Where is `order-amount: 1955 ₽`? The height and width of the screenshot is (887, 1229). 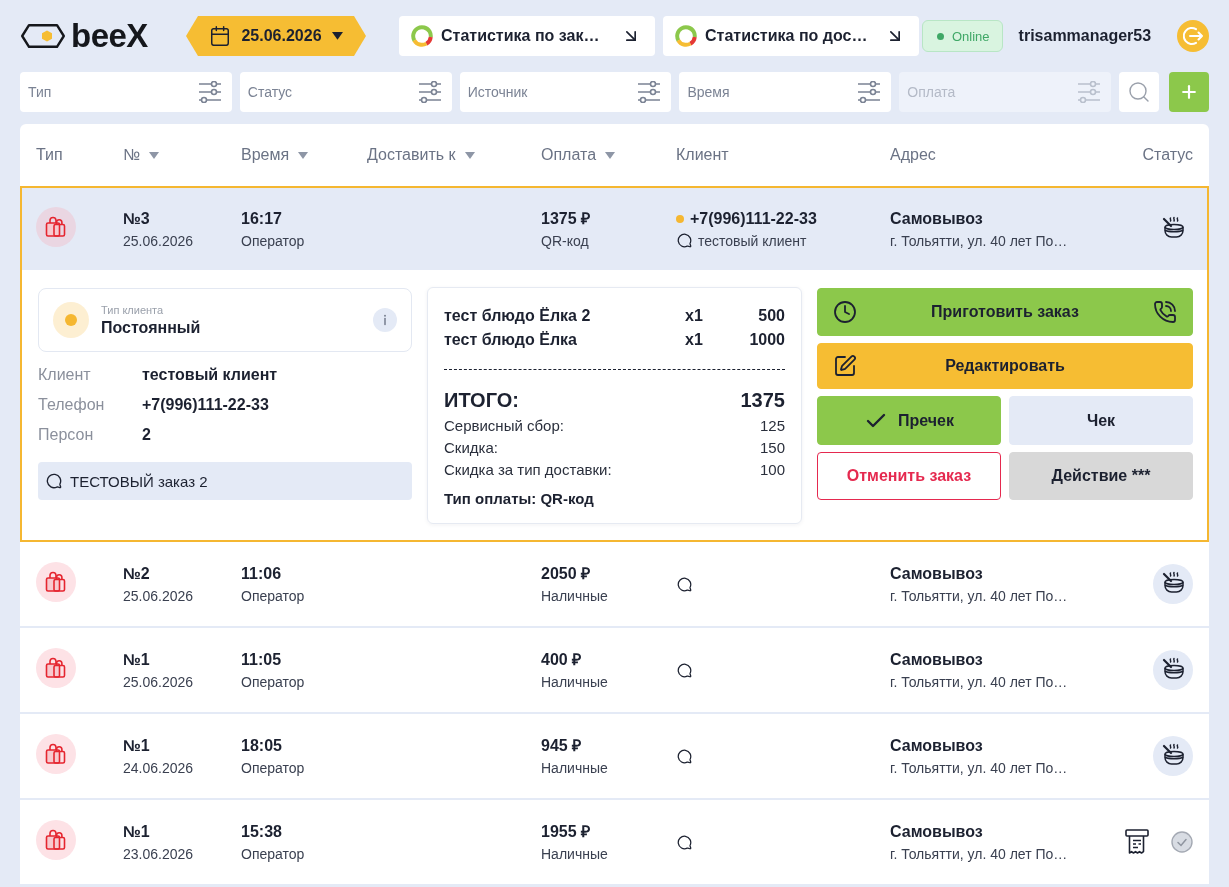
order-amount: 1955 ₽ is located at coordinates (566, 831).